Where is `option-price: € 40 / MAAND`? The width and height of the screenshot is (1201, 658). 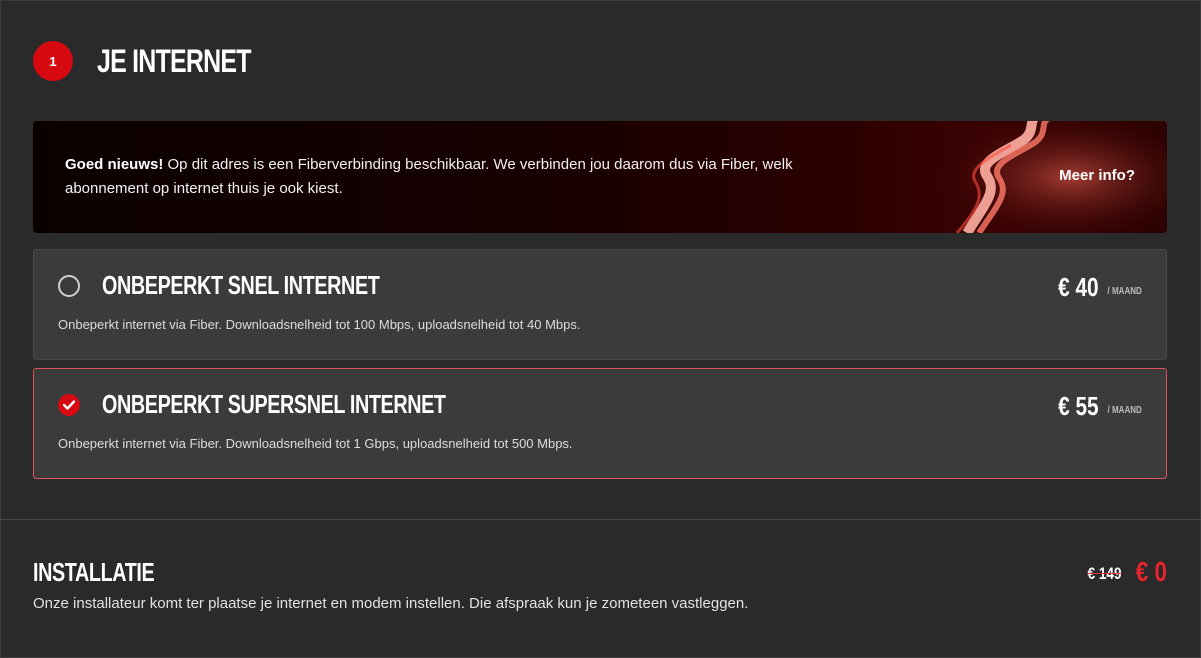 option-price: € 40 / MAAND is located at coordinates (1095, 287).